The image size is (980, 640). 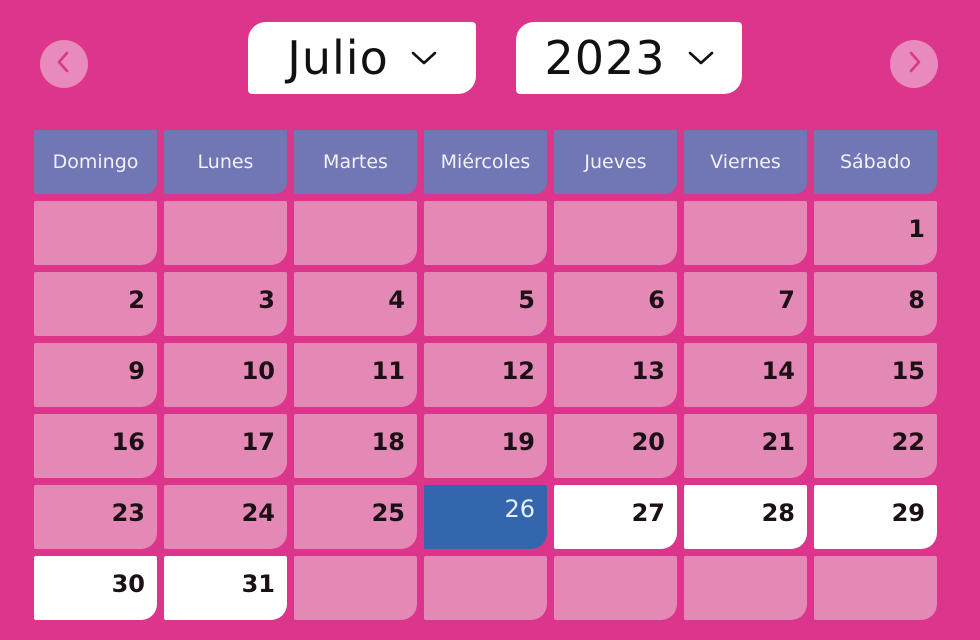 I want to click on day-number: 5, so click(x=526, y=300).